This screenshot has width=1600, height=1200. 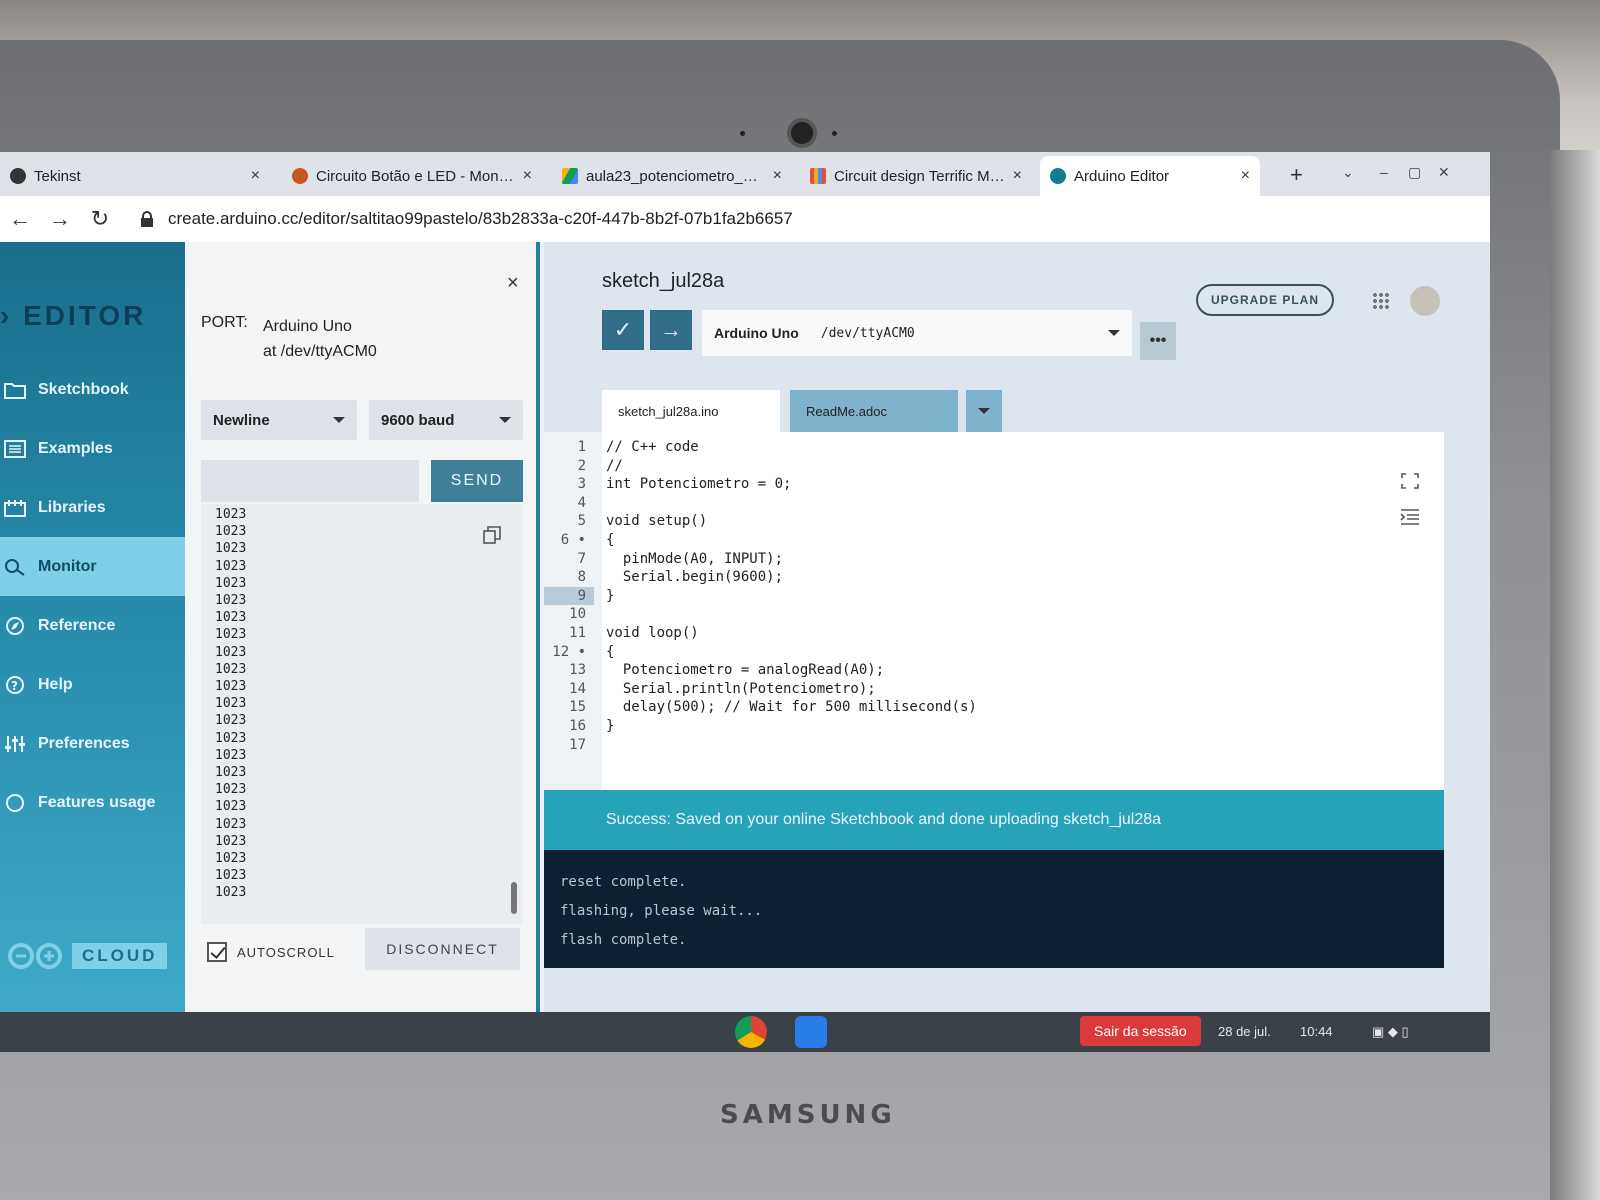 What do you see at coordinates (307, 326) in the screenshot?
I see `port-board: Arduino Uno` at bounding box center [307, 326].